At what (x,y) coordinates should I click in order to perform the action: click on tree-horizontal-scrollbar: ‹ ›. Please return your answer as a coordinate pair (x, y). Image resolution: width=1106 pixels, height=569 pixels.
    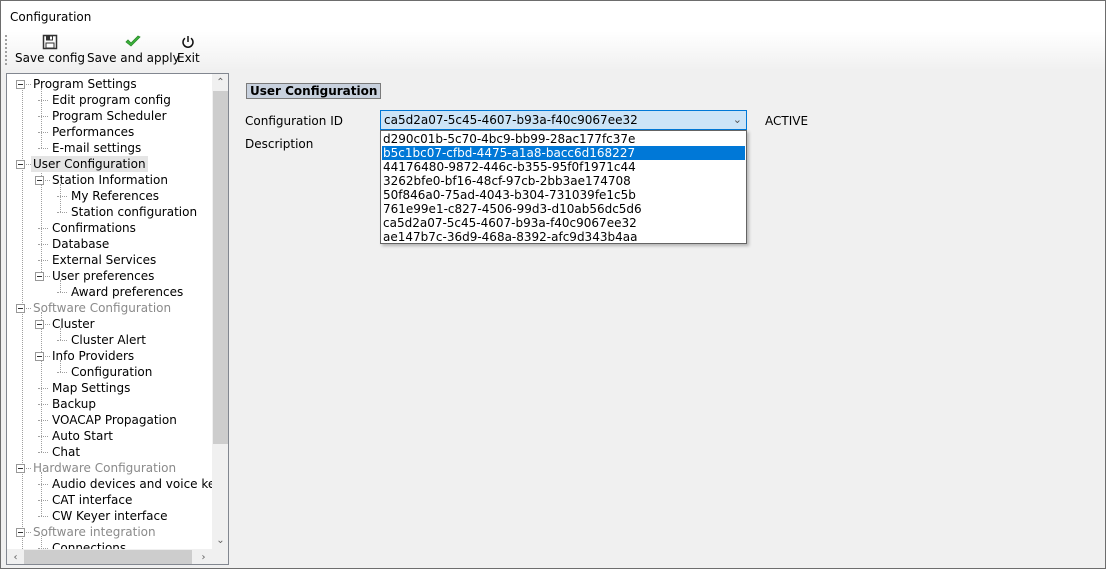
    Looking at the image, I should click on (109, 556).